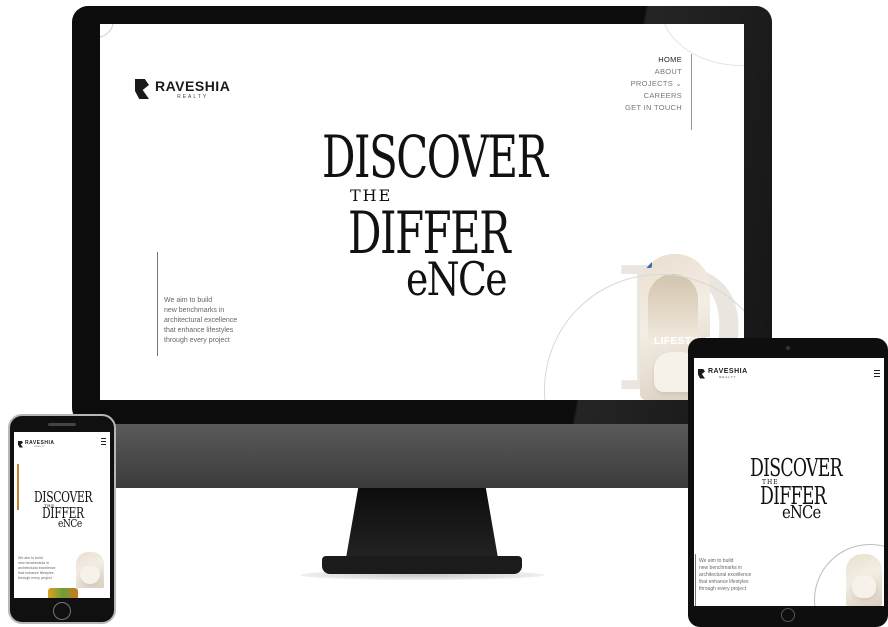 The width and height of the screenshot is (888, 627). I want to click on phone-card-chair, so click(90, 575).